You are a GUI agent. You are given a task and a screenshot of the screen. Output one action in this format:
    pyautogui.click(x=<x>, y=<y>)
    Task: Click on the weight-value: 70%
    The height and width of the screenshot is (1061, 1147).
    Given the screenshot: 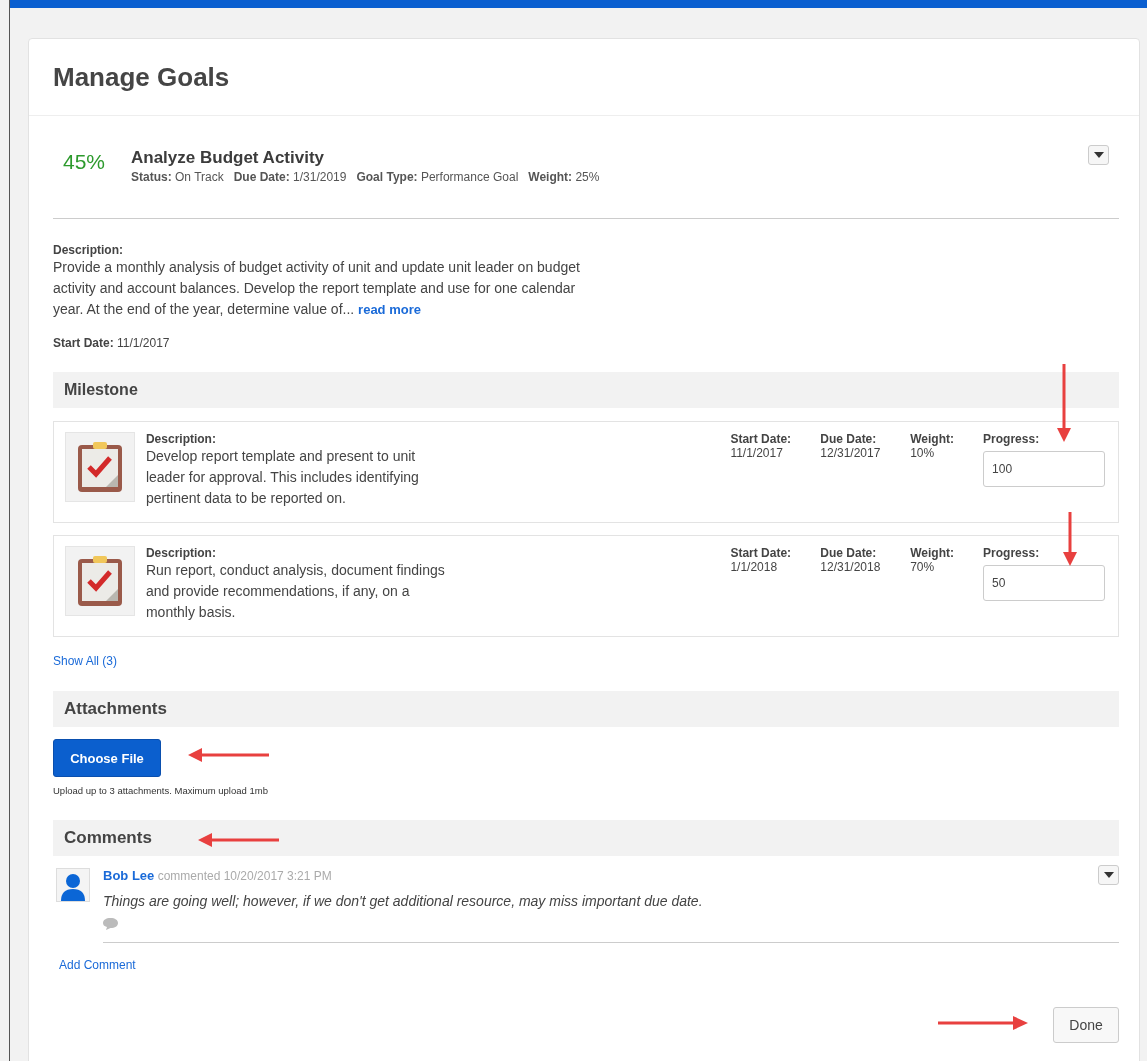 What is the action you would take?
    pyautogui.click(x=923, y=567)
    